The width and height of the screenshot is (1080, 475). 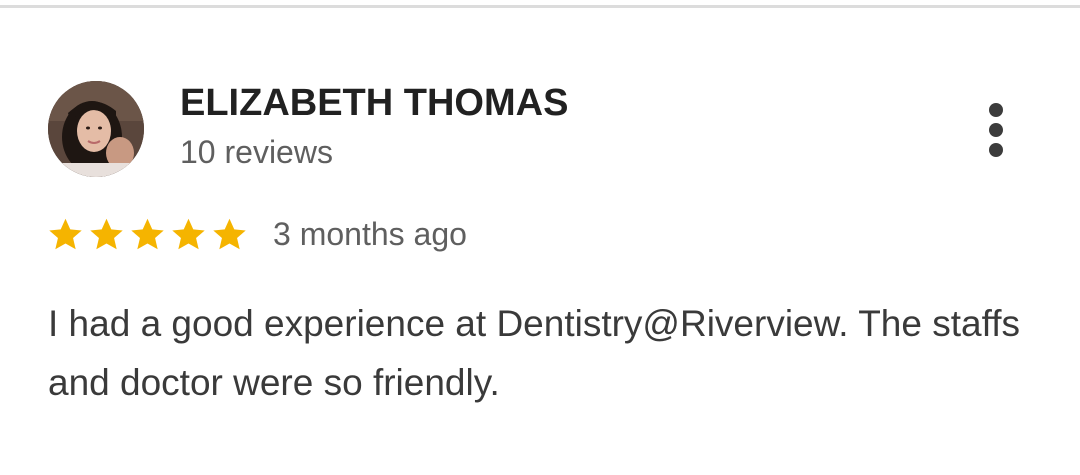 What do you see at coordinates (256, 152) in the screenshot?
I see `review-count: 10 reviews` at bounding box center [256, 152].